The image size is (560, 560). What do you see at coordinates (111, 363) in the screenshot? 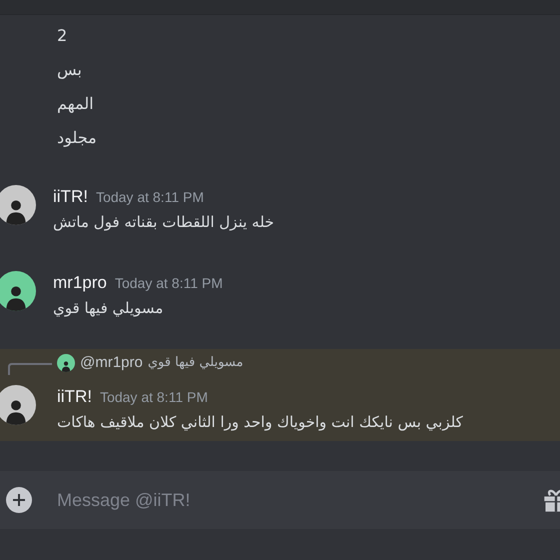
I see `reply-username: @mr1pro` at bounding box center [111, 363].